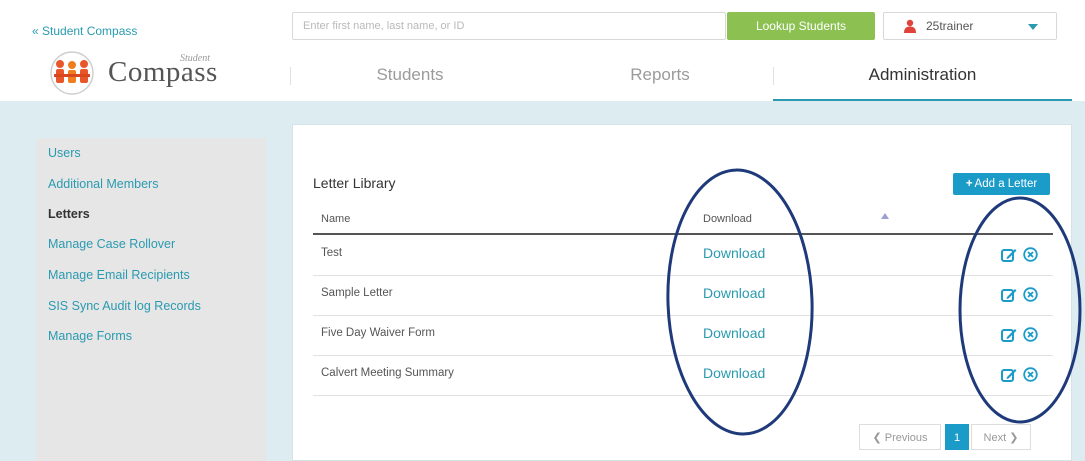 The width and height of the screenshot is (1085, 461). What do you see at coordinates (69, 214) in the screenshot?
I see `sidebar-item-letters: Letters` at bounding box center [69, 214].